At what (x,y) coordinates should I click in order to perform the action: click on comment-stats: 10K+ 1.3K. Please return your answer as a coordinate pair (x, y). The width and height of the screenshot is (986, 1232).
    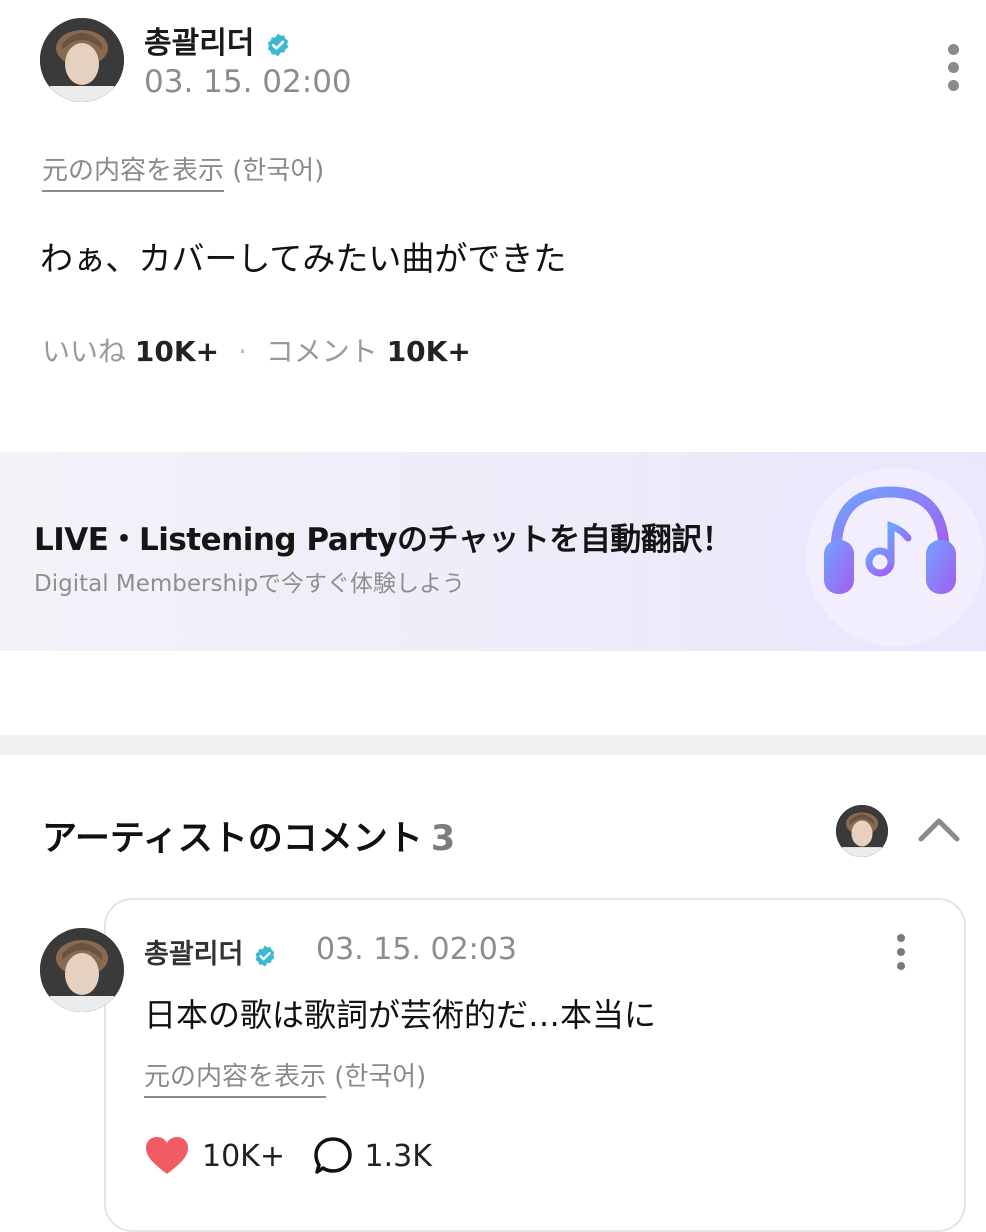
    Looking at the image, I should click on (297, 1158).